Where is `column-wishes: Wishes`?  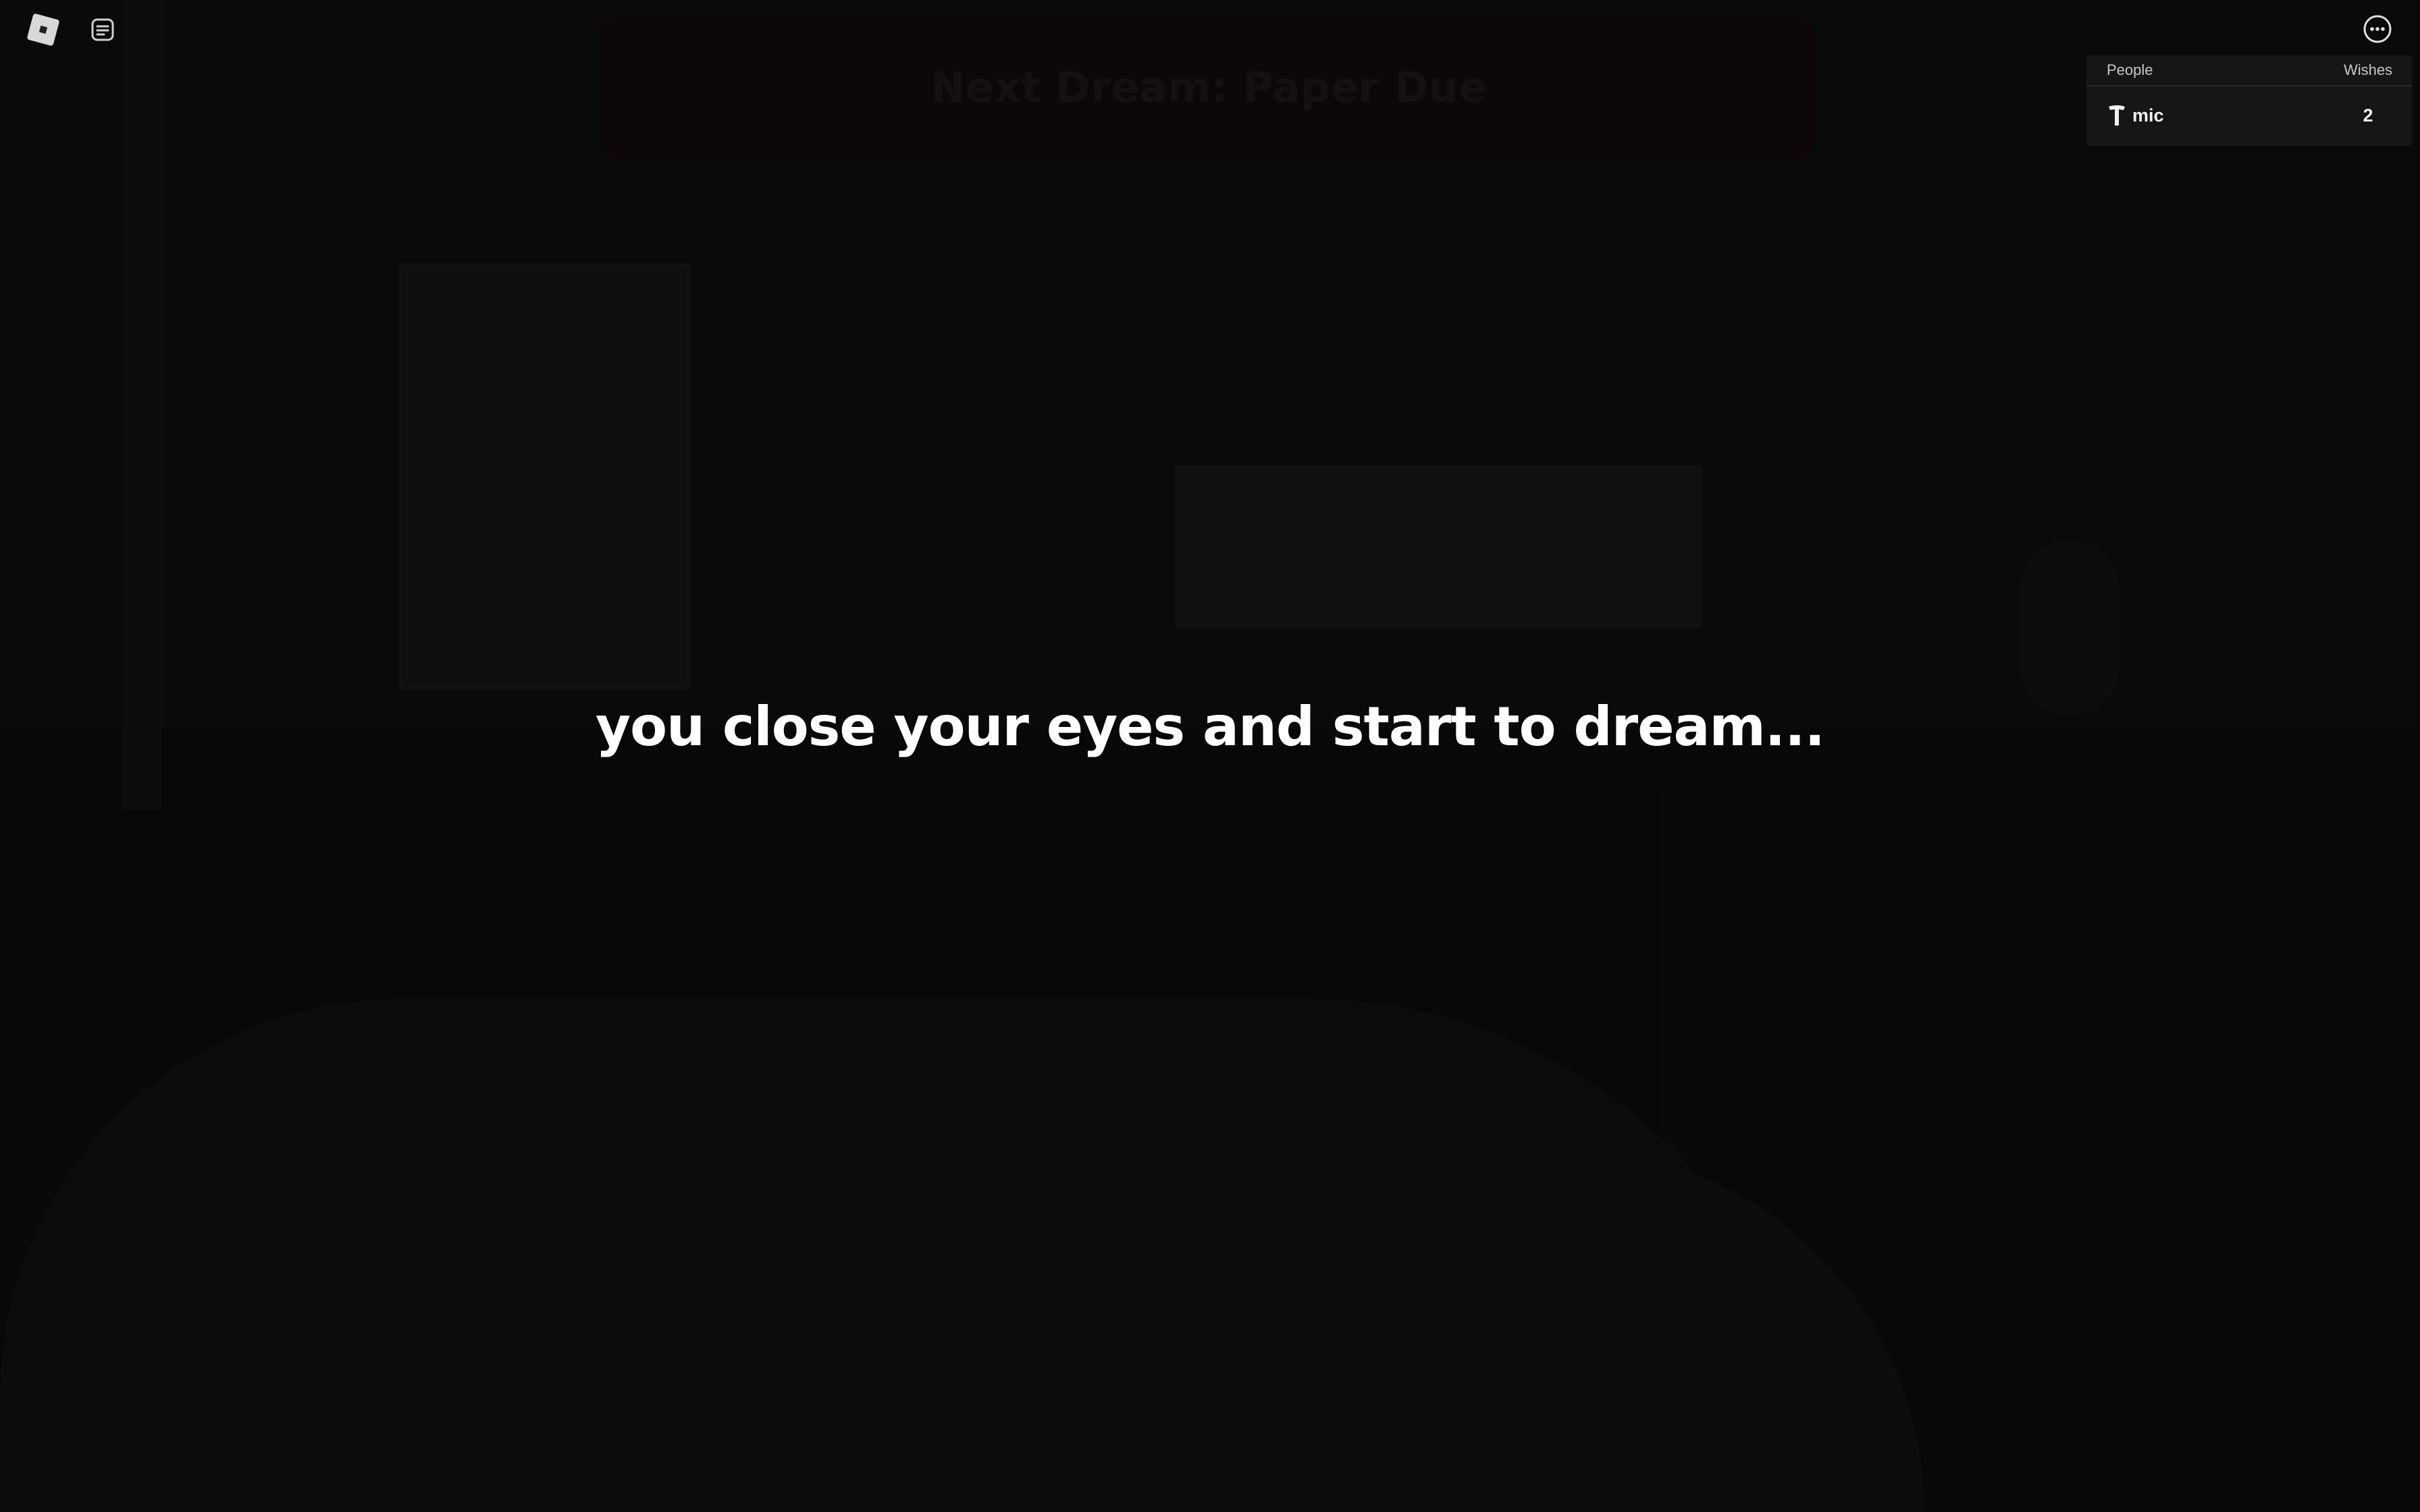 column-wishes: Wishes is located at coordinates (2368, 69).